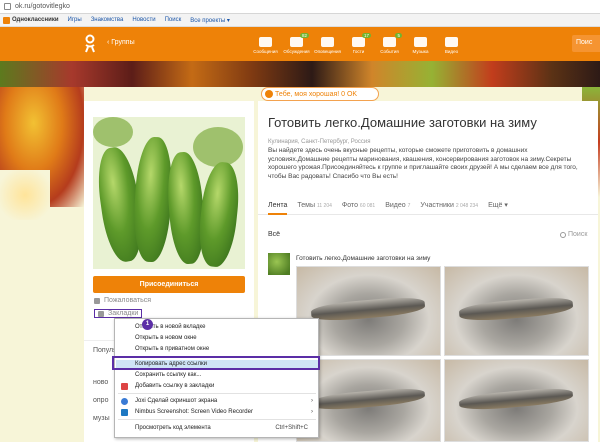 The height and width of the screenshot is (442, 600). I want to click on tab-more: Ещё ▾, so click(498, 205).